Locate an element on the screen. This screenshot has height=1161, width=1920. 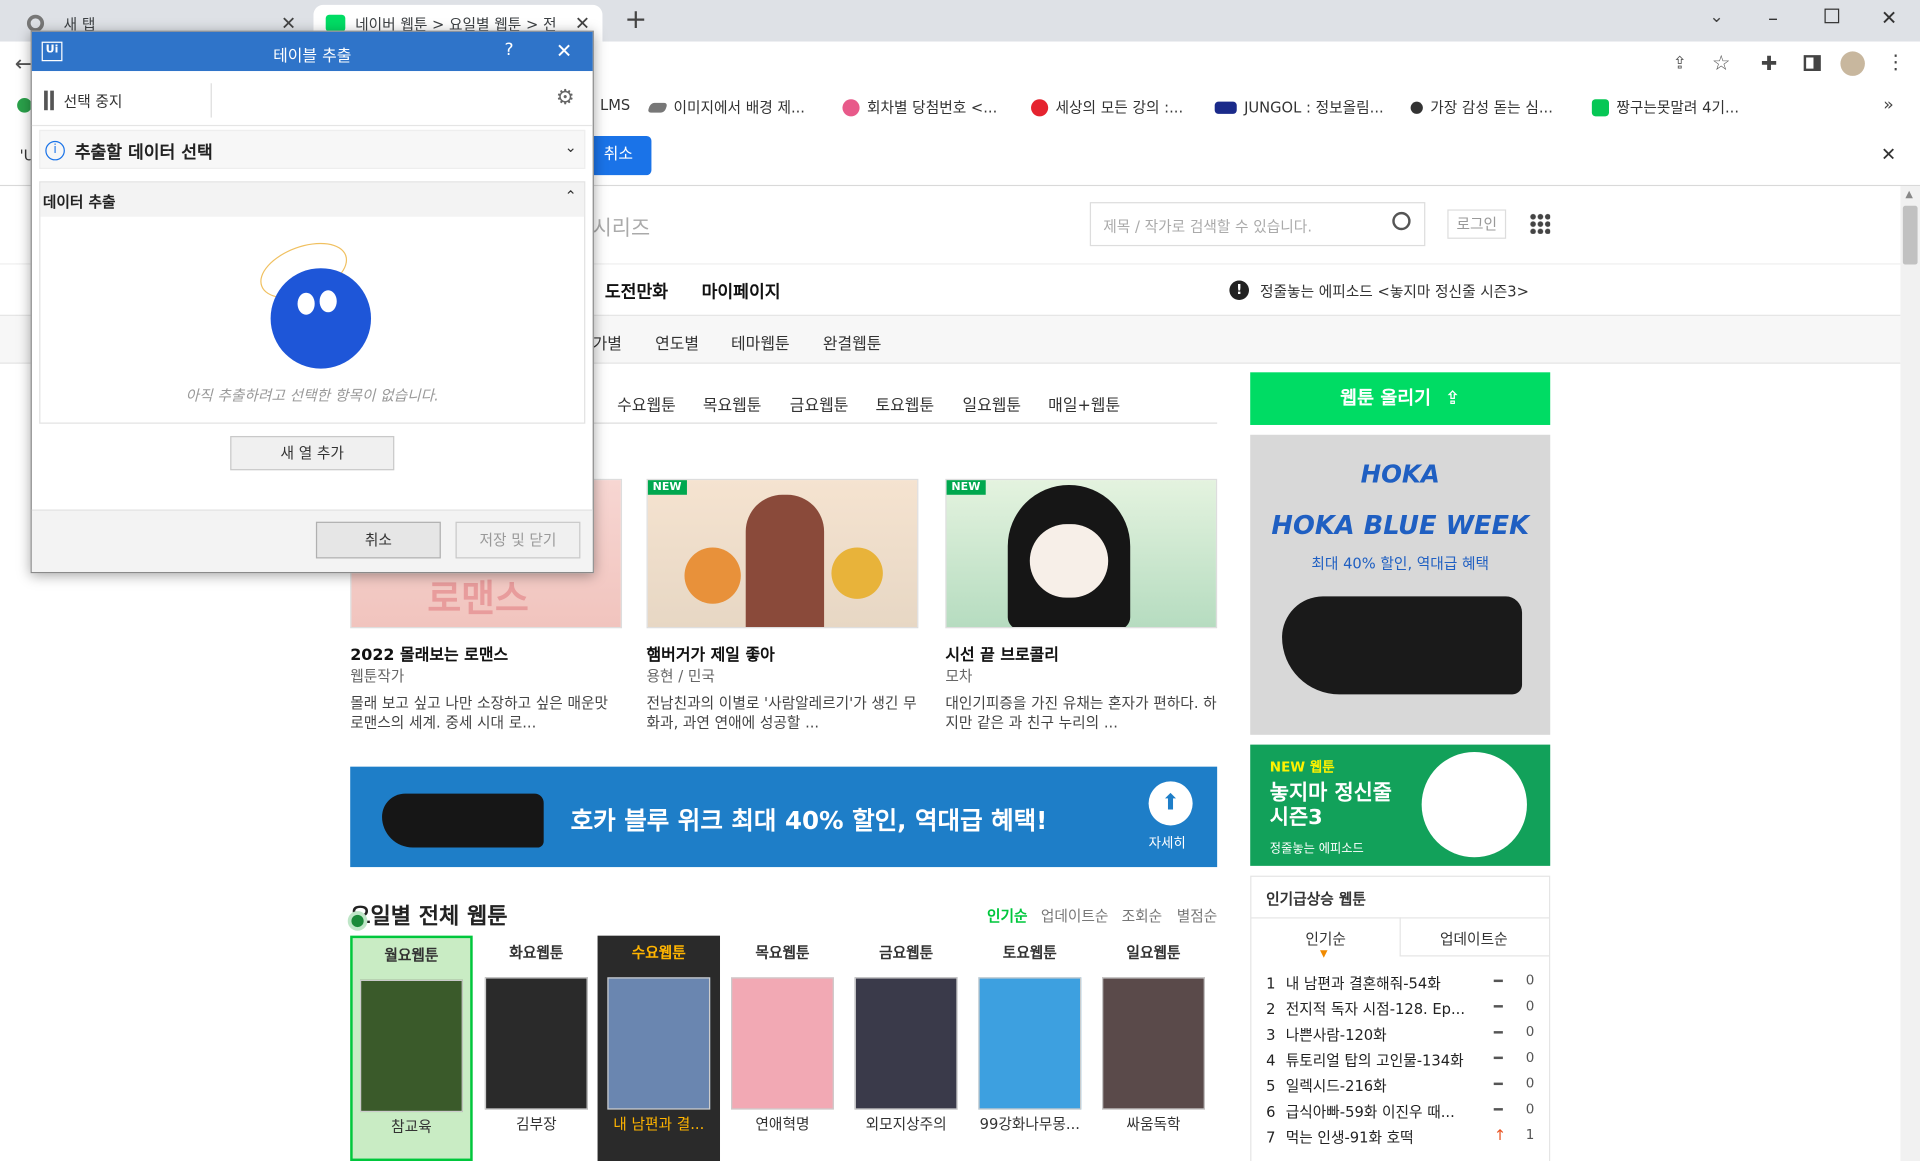
rank-change: 1 is located at coordinates (1530, 1134).